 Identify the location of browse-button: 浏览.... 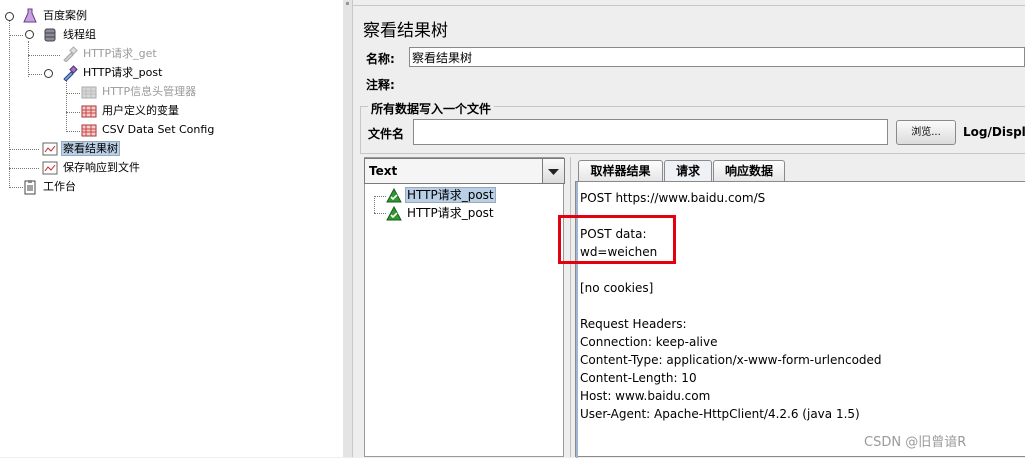
(926, 132).